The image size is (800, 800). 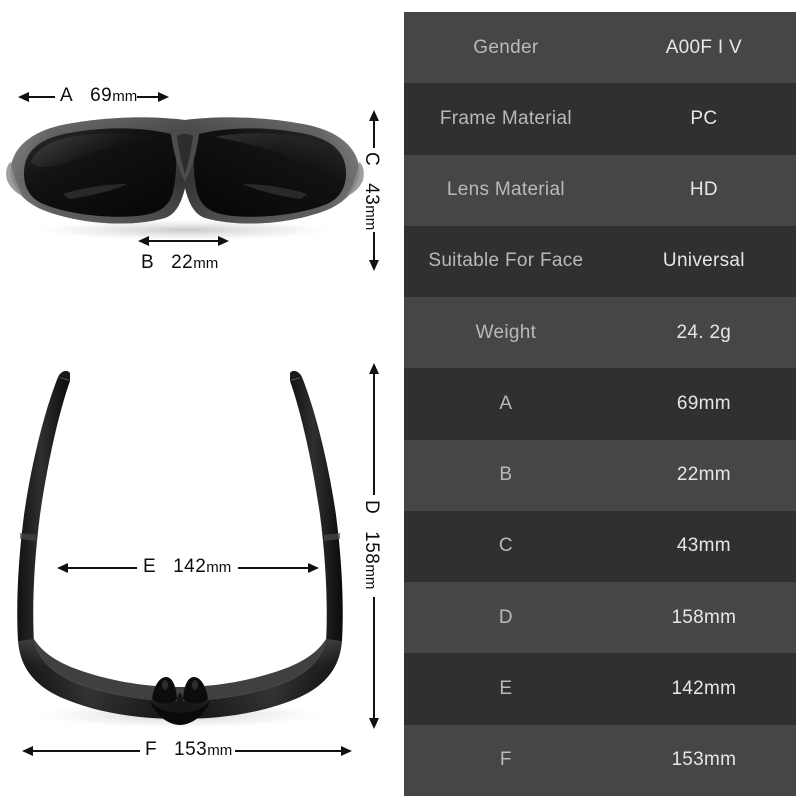 What do you see at coordinates (125, 96) in the screenshot?
I see `dimension-a-unit: mm` at bounding box center [125, 96].